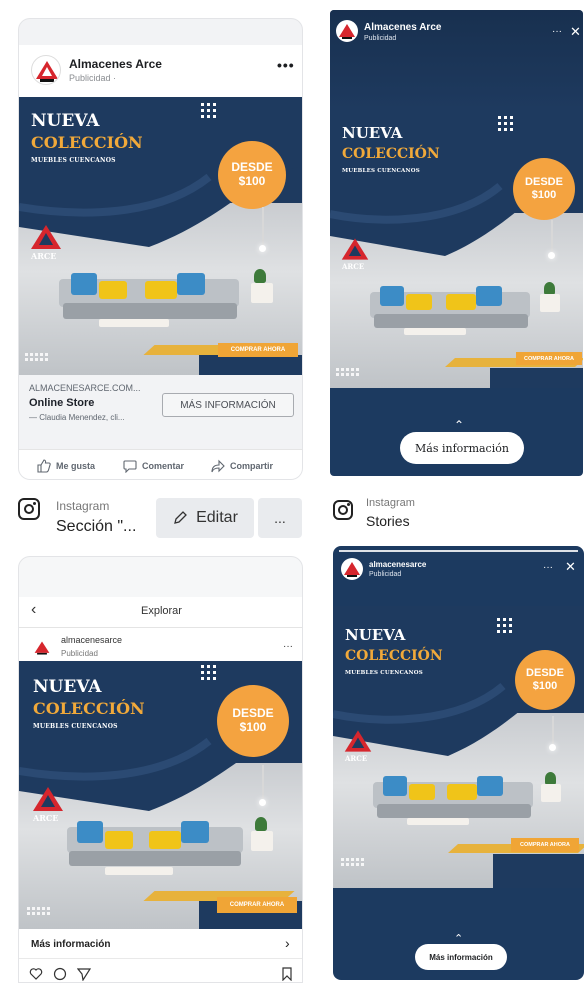  What do you see at coordinates (84, 974) in the screenshot?
I see `send-icon` at bounding box center [84, 974].